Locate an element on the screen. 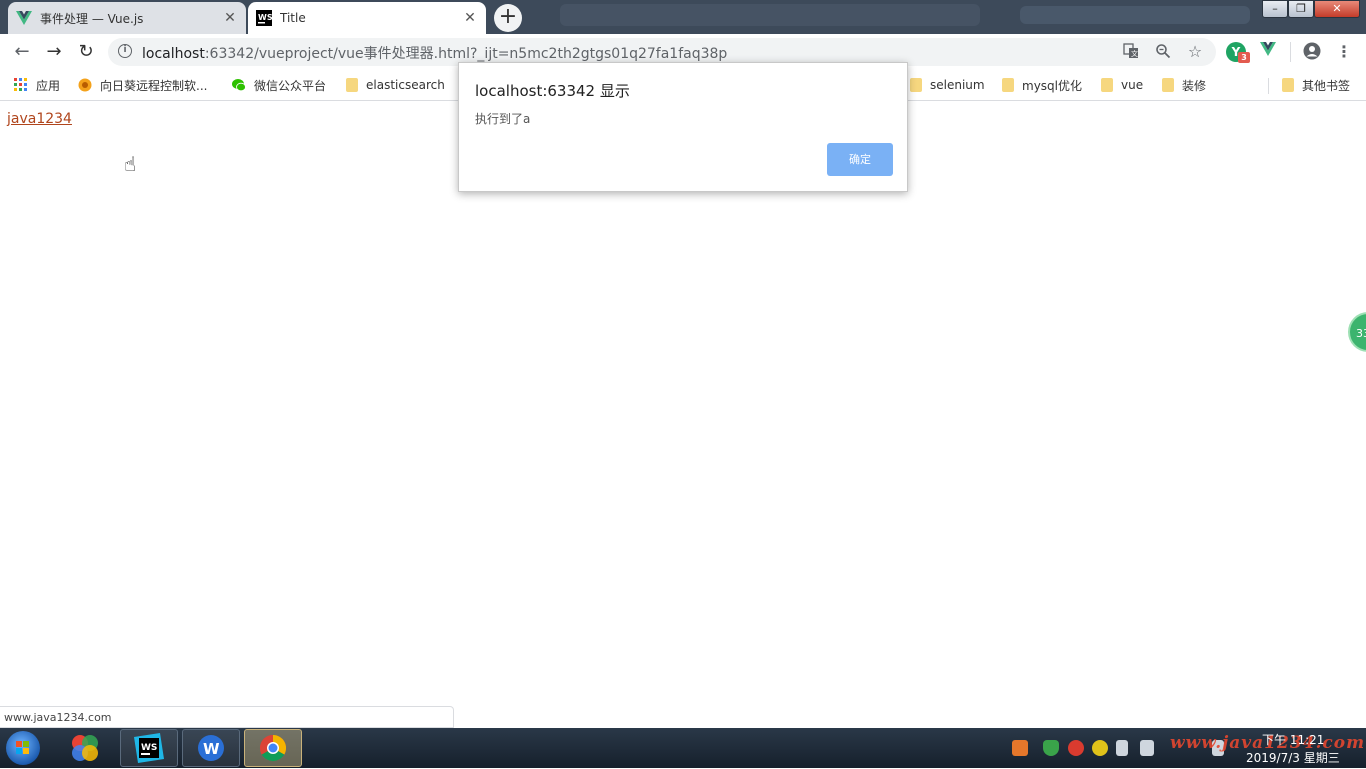 This screenshot has width=1366, height=769. minimize-button: – is located at coordinates (1275, 9).